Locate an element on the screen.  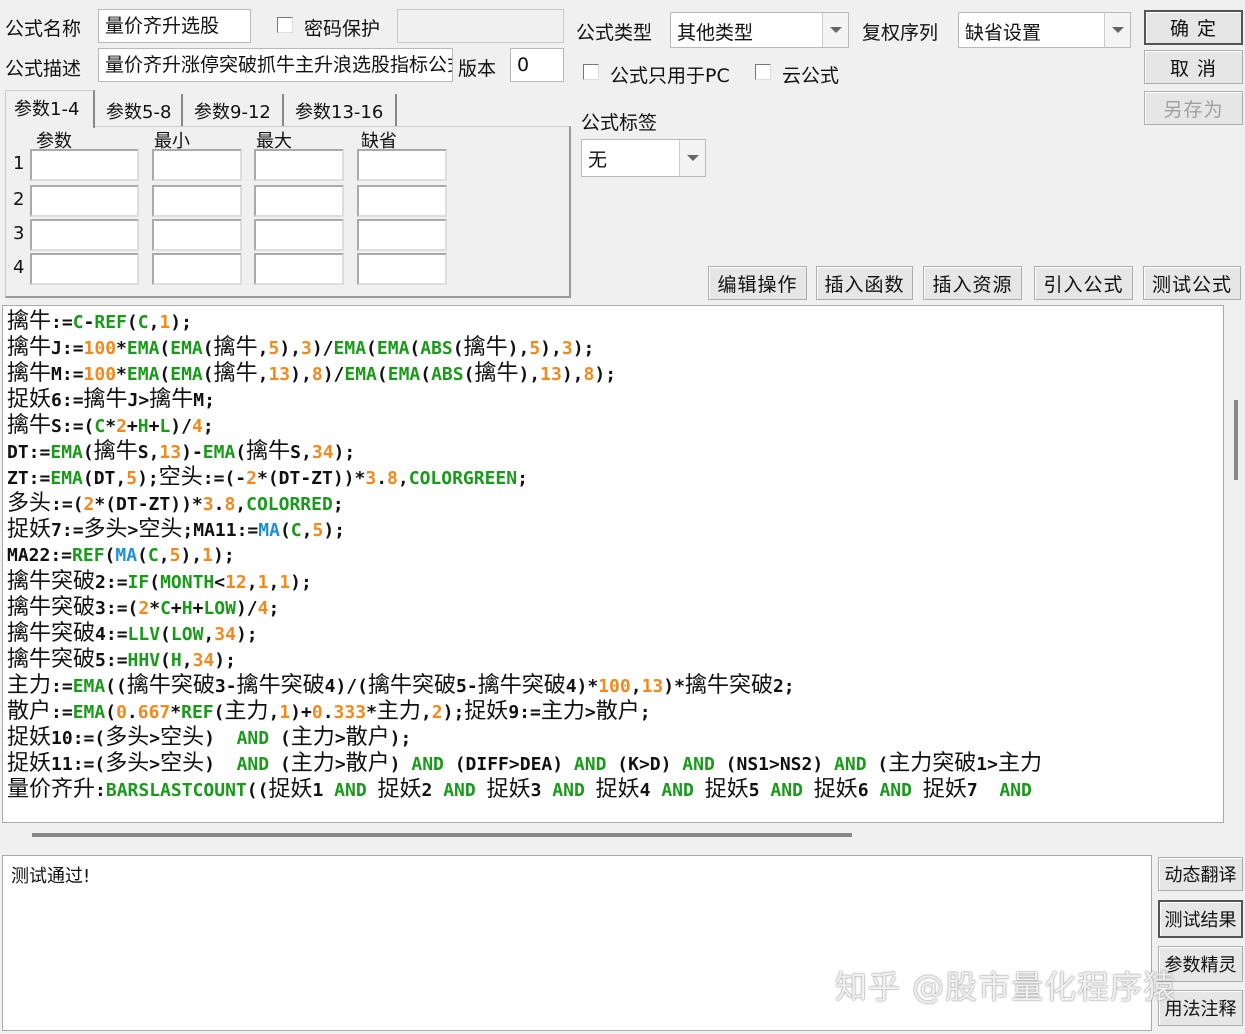
horizontal-scrollbar-thumb is located at coordinates (442, 835).